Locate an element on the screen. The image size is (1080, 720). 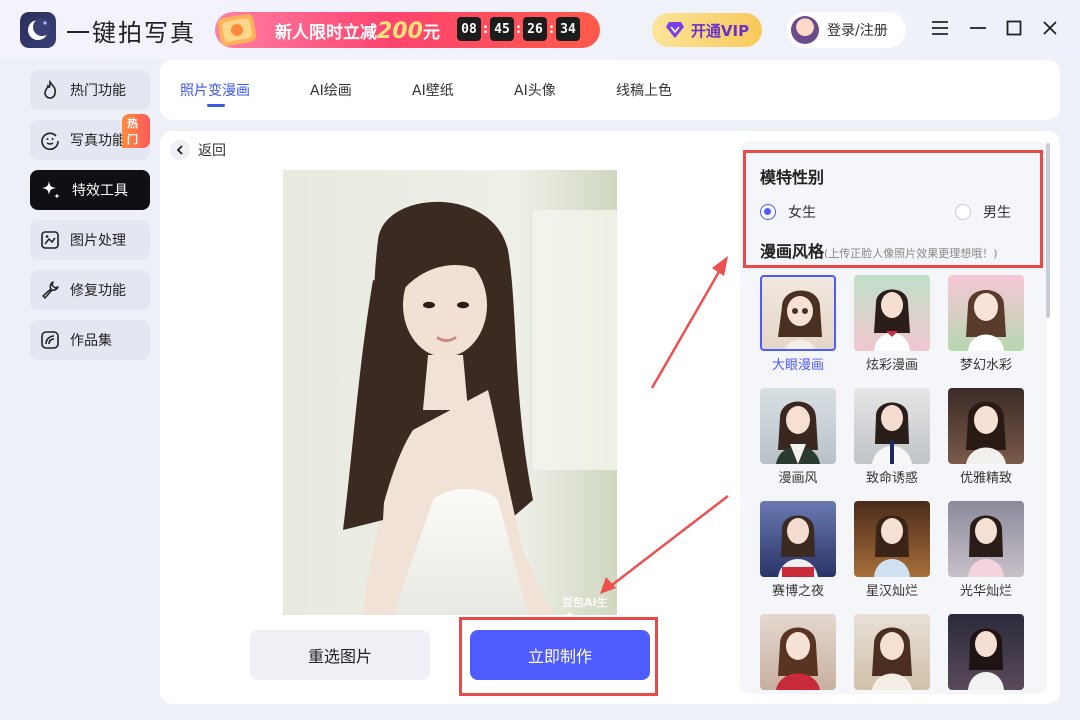
promo-unit: 元 is located at coordinates (431, 33).